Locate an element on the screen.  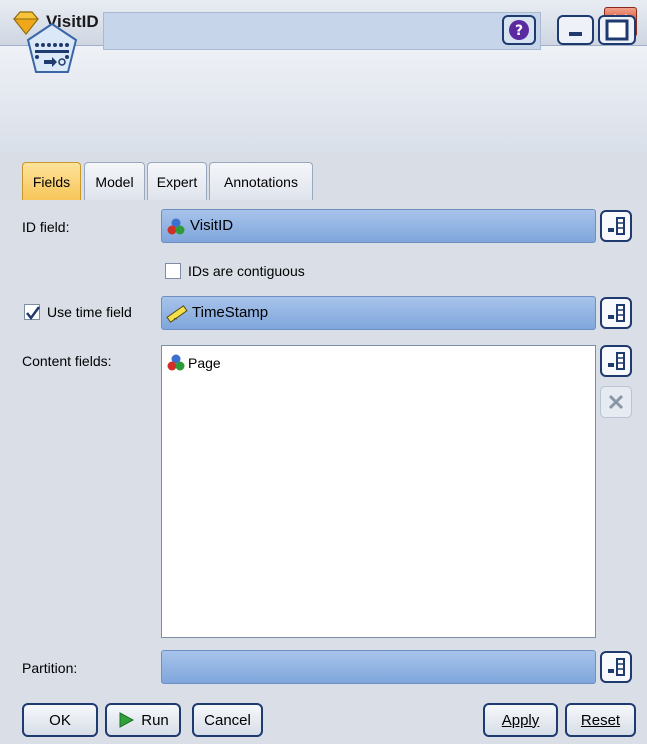
apply-button-label: Apply is located at coordinates (520, 720).